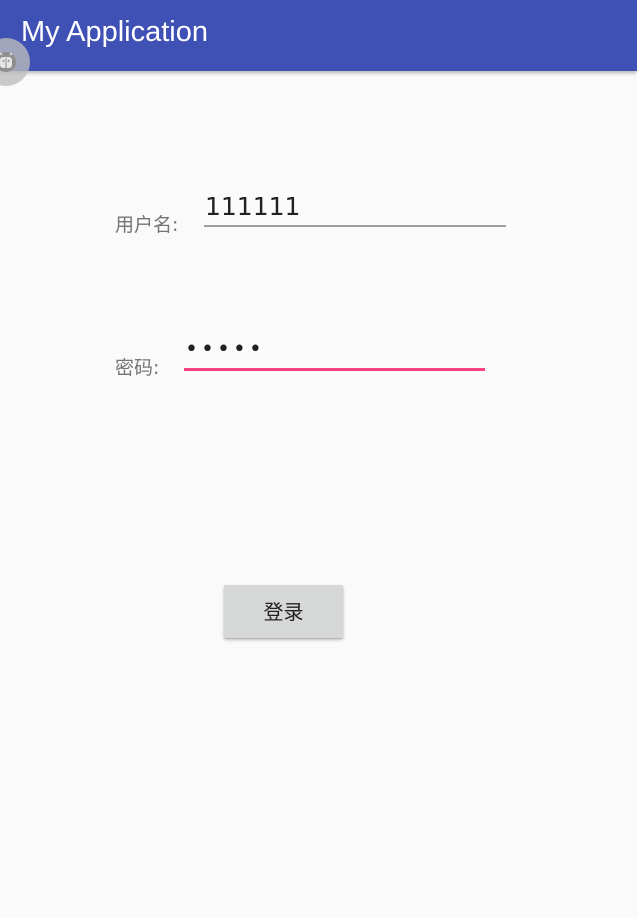  Describe the element at coordinates (8, 62) in the screenshot. I see `android-debug-icon` at that location.